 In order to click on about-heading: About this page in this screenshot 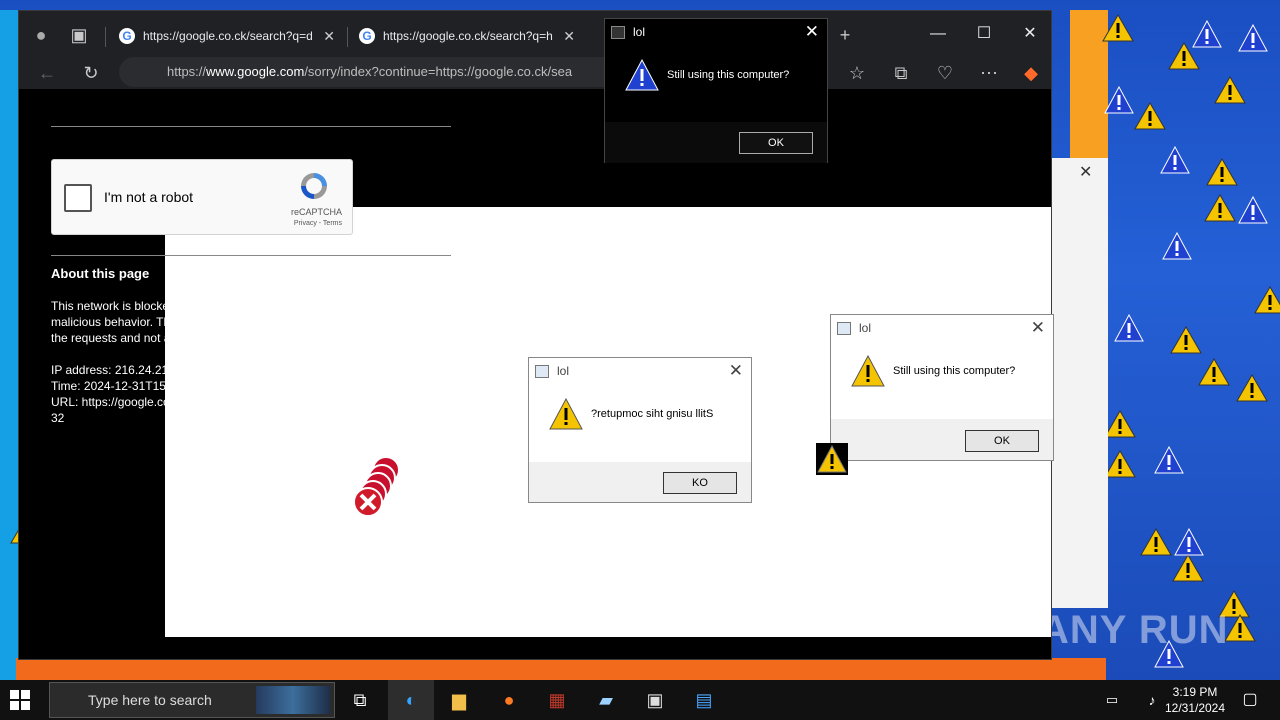, I will do `click(100, 273)`.